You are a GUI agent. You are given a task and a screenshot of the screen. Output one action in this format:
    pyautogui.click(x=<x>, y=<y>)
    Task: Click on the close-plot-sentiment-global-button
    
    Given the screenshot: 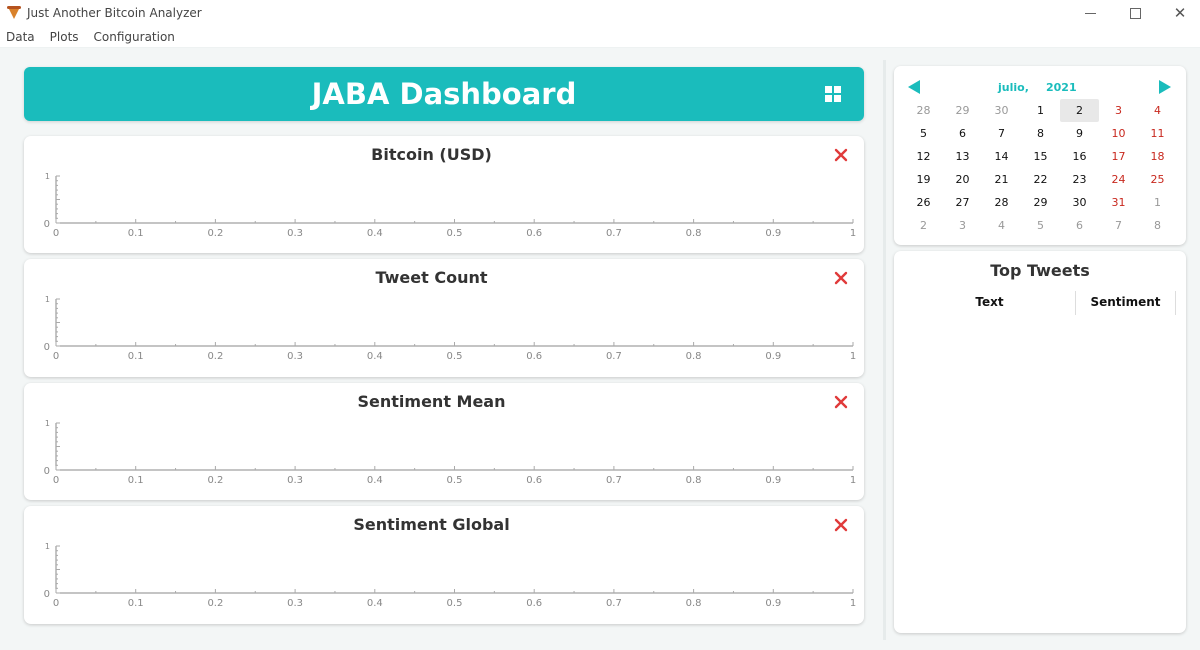 What is the action you would take?
    pyautogui.click(x=841, y=525)
    